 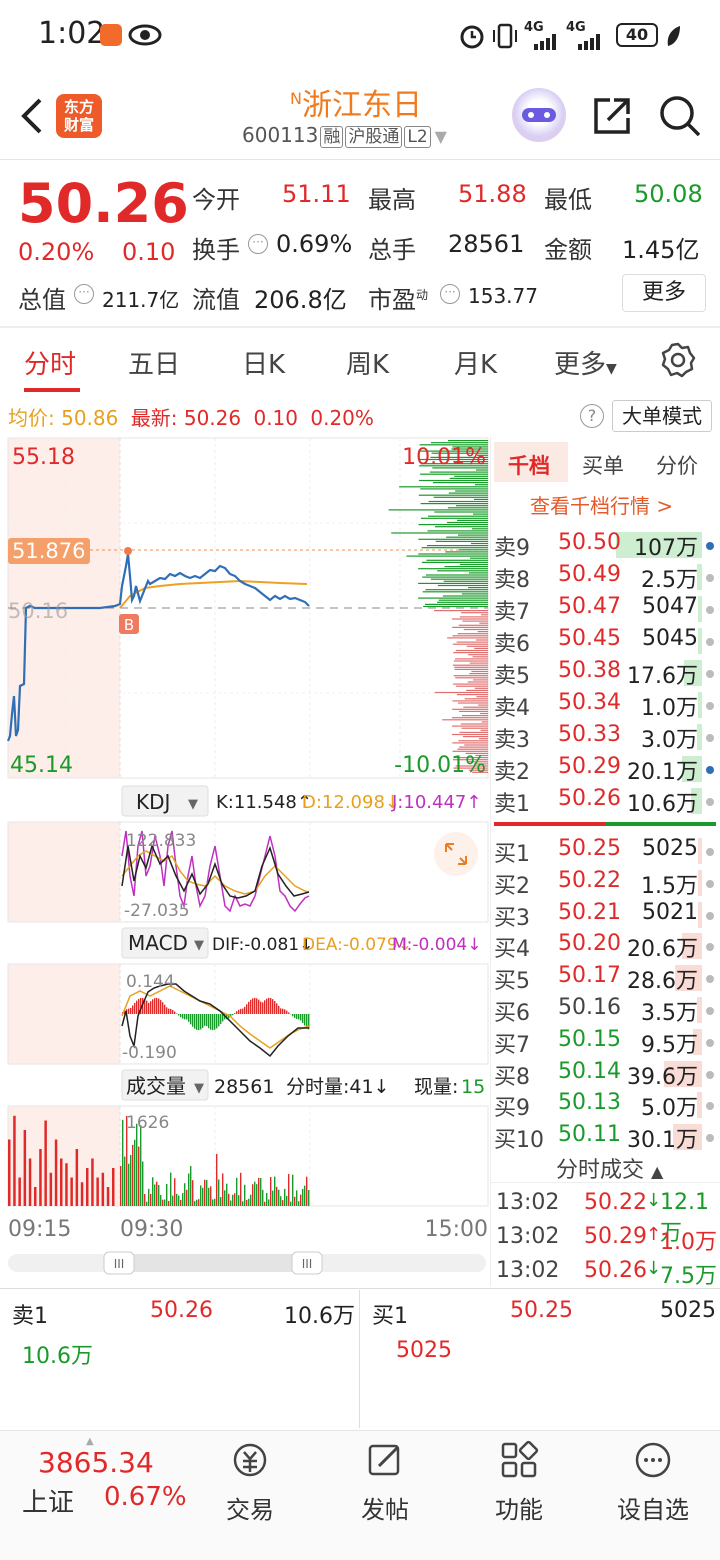 What do you see at coordinates (605, 642) in the screenshot?
I see `asks-row: 卖6 50.45 5045` at bounding box center [605, 642].